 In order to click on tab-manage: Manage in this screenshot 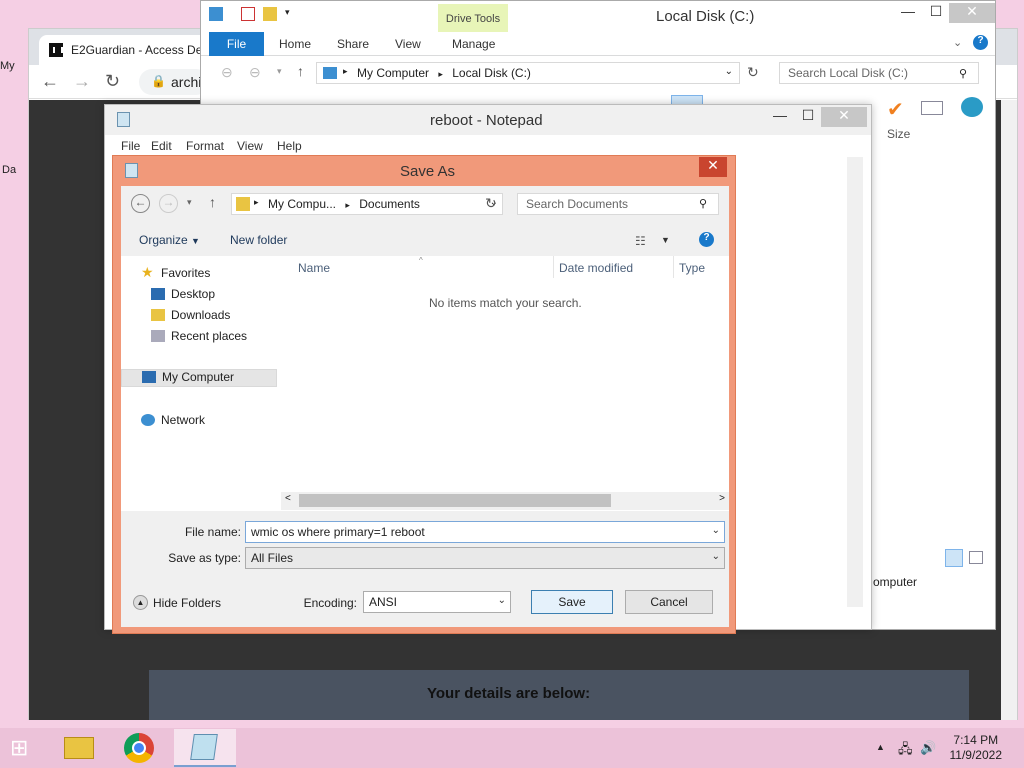, I will do `click(473, 44)`.